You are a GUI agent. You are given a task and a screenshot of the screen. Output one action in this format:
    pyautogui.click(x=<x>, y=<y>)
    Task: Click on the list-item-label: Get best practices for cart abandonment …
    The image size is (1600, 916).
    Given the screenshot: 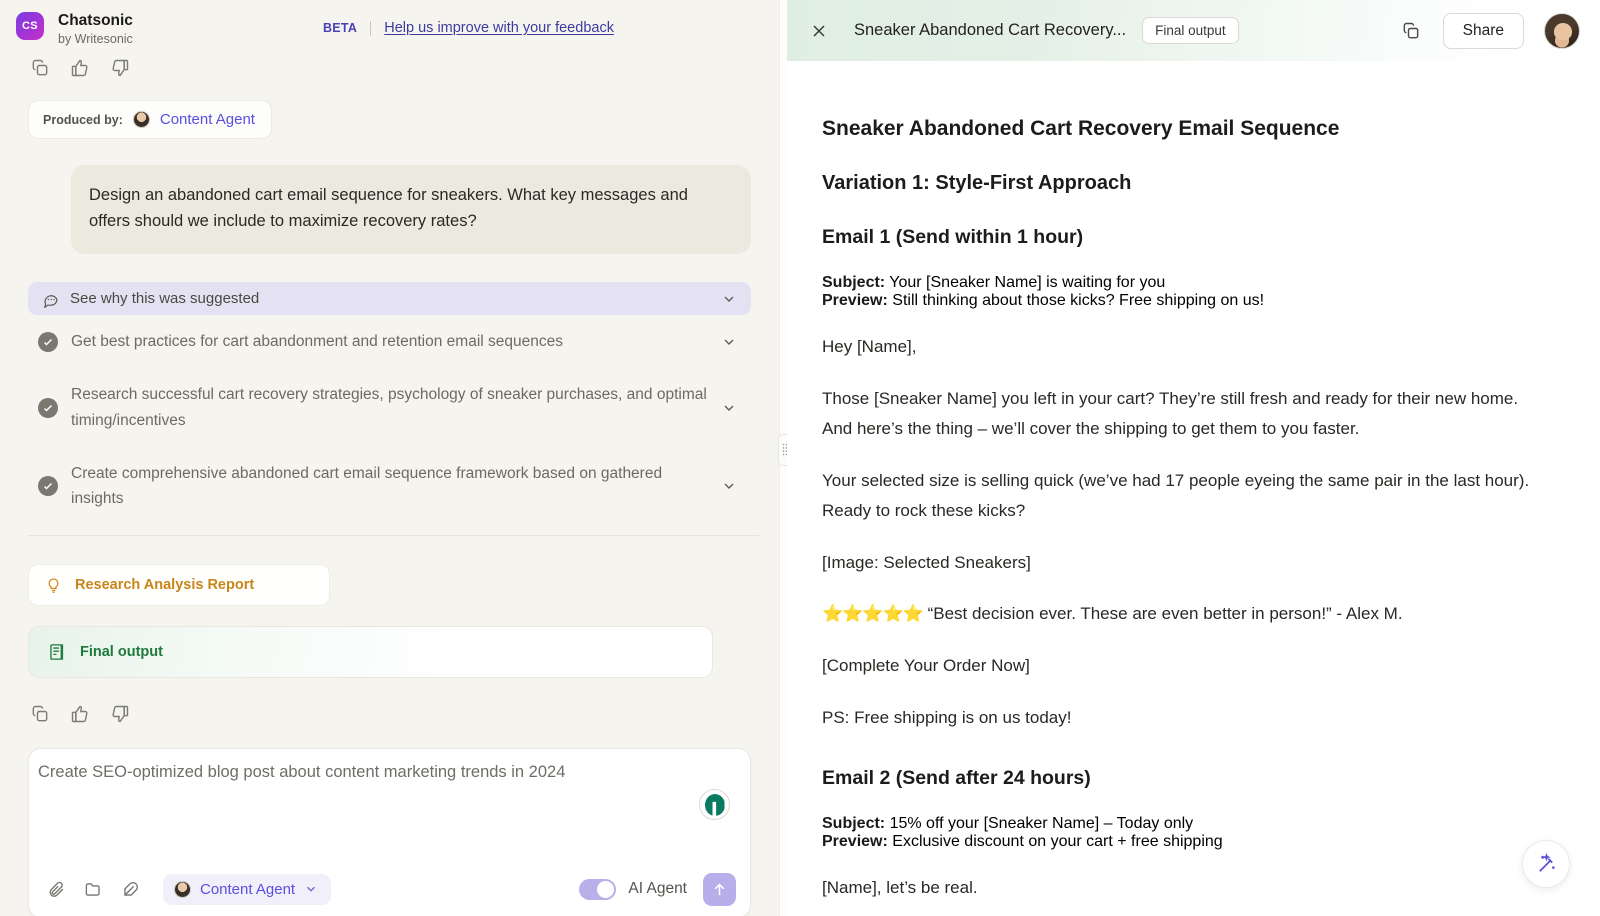 What is the action you would take?
    pyautogui.click(x=317, y=342)
    